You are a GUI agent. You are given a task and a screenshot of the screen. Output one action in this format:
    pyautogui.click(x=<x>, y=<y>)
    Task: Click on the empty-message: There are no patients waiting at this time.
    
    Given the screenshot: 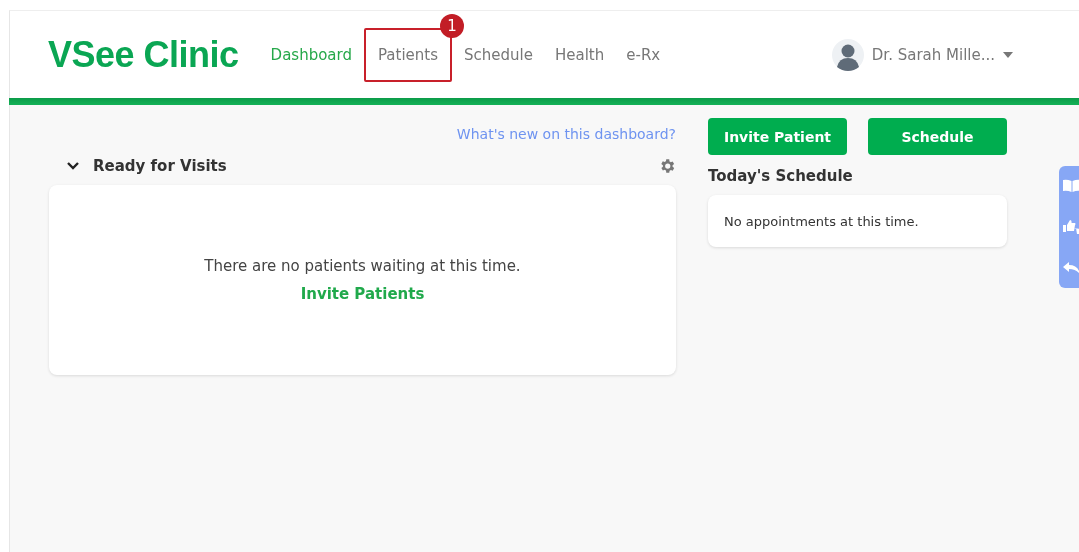 What is the action you would take?
    pyautogui.click(x=362, y=266)
    